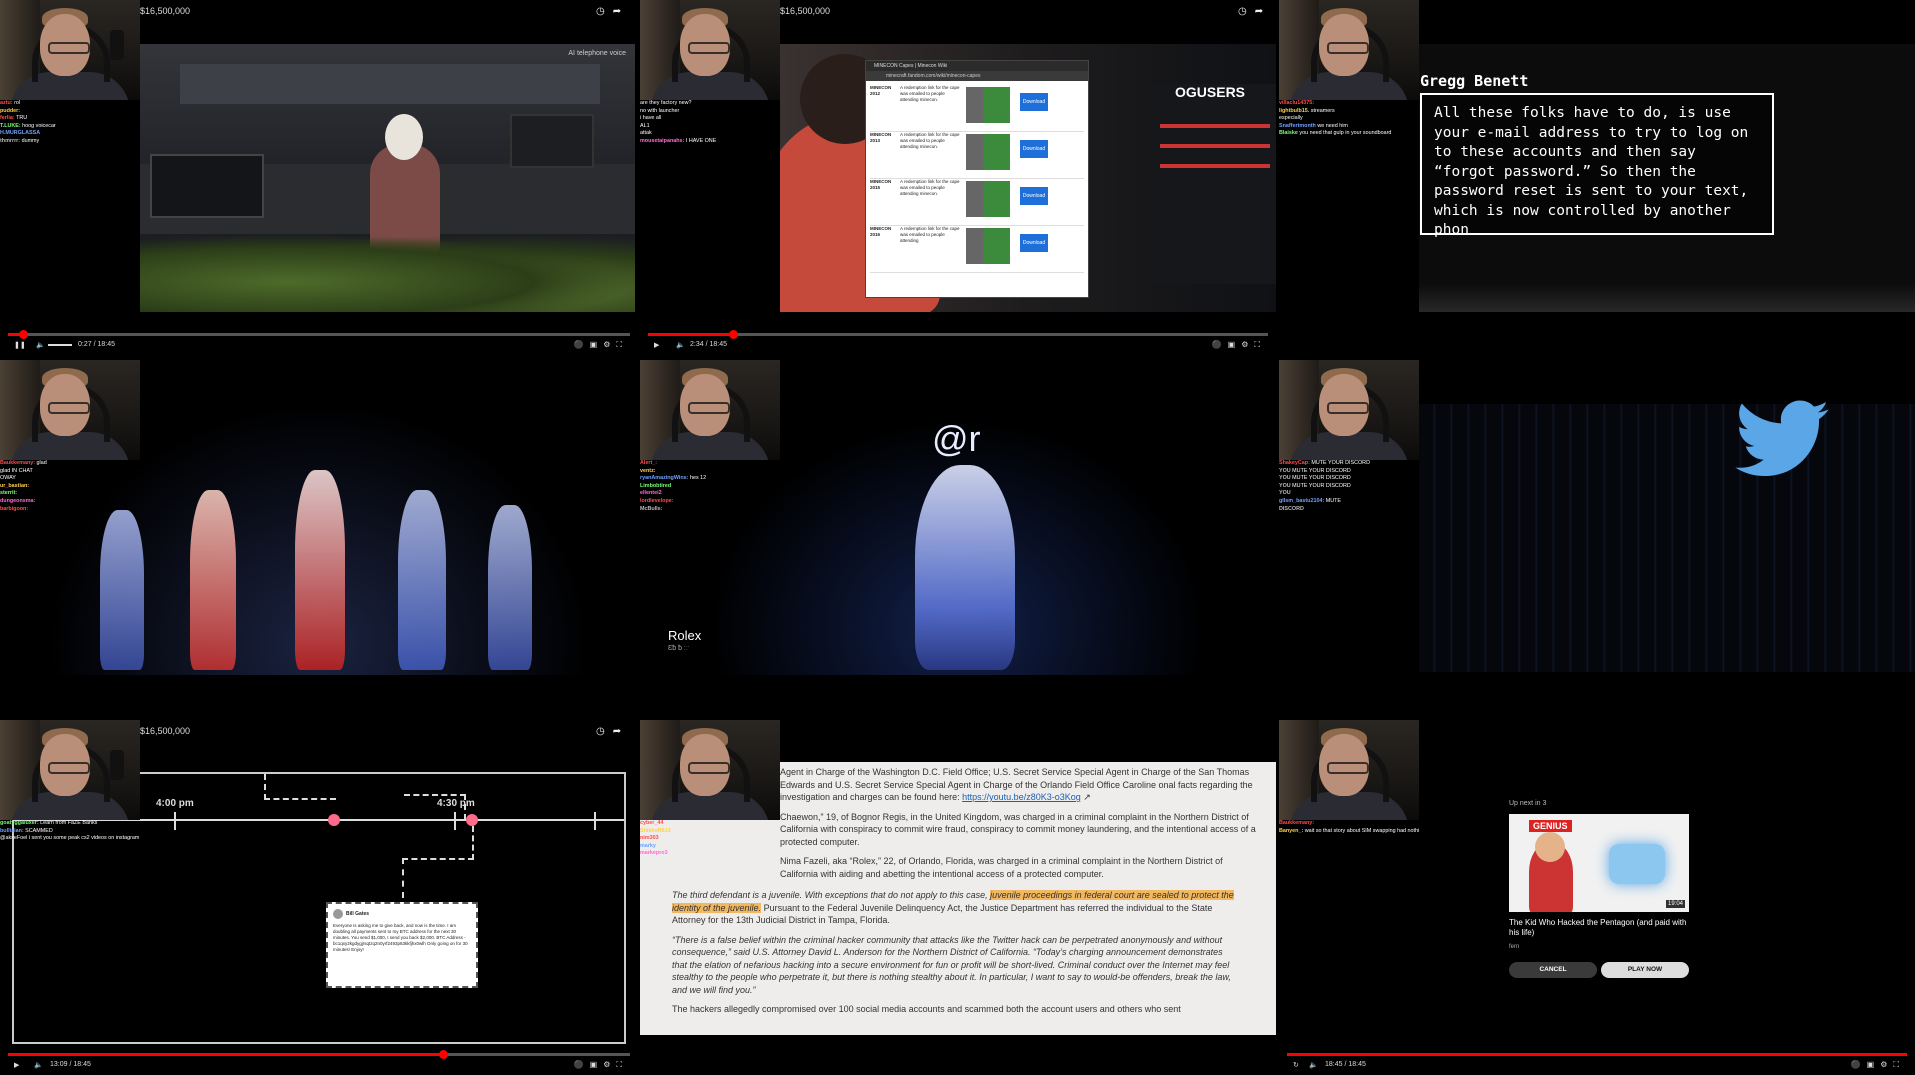  I want to click on replay-icon: ↻, so click(1296, 1065).